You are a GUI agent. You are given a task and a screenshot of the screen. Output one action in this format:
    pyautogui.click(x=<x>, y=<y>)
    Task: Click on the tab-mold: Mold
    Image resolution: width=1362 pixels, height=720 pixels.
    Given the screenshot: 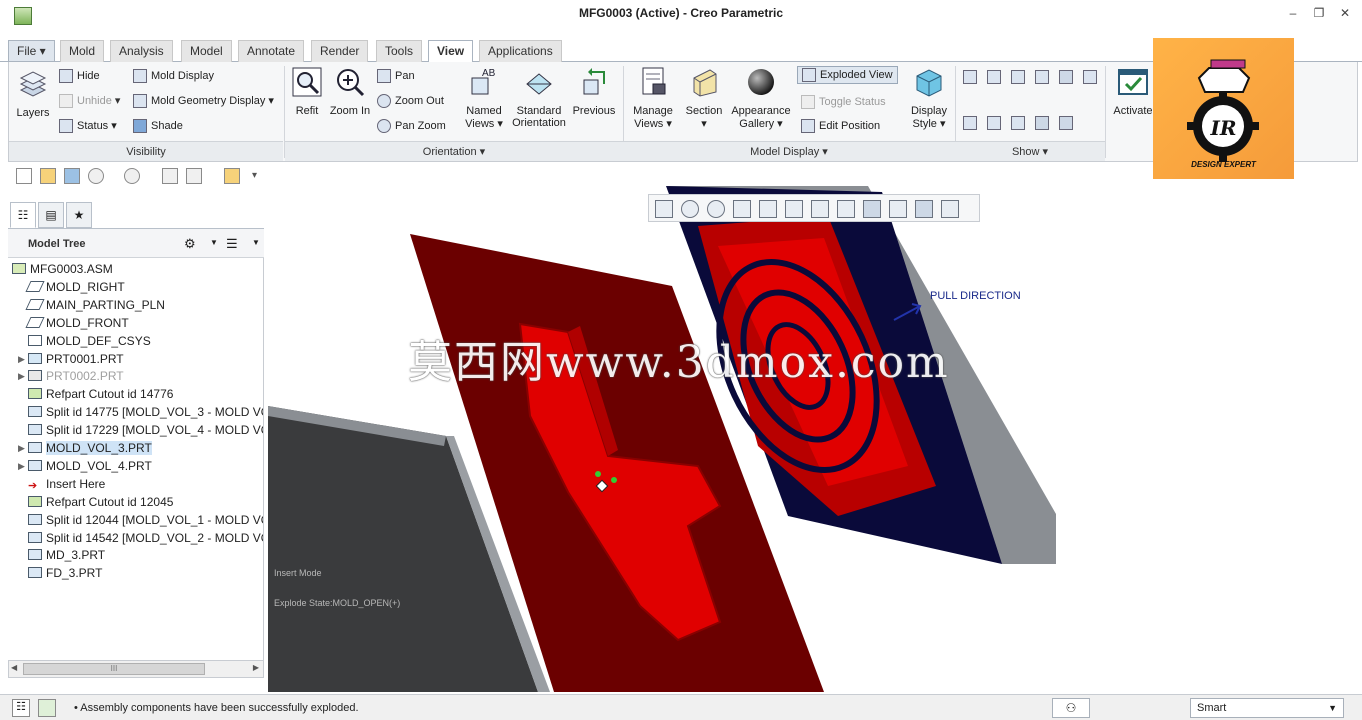 What is the action you would take?
    pyautogui.click(x=82, y=51)
    